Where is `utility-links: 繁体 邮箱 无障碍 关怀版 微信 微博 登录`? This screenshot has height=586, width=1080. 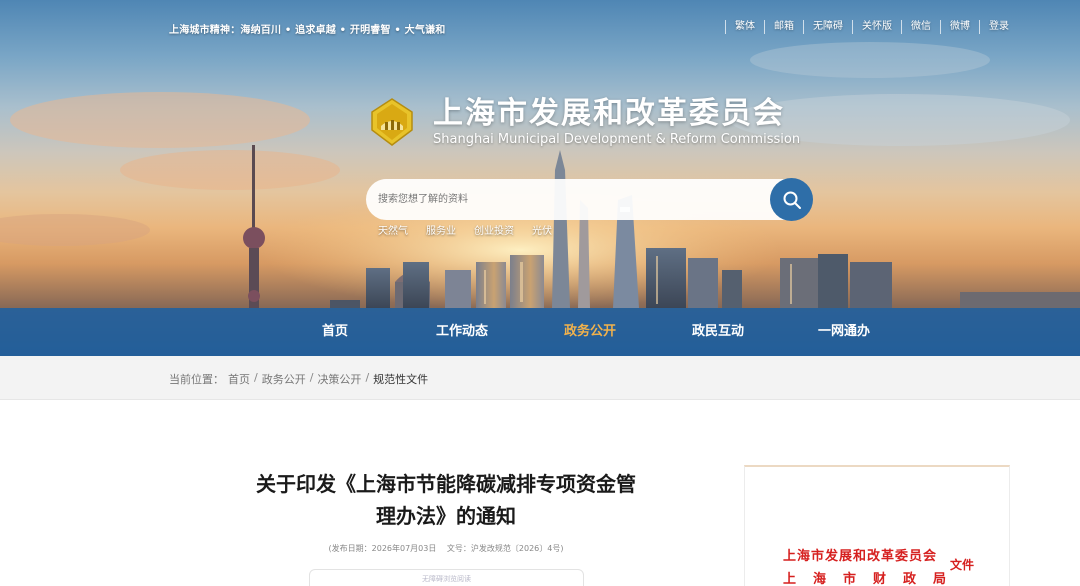 utility-links: 繁体 邮箱 无障碍 关怀版 微信 微博 登录 is located at coordinates (871, 27).